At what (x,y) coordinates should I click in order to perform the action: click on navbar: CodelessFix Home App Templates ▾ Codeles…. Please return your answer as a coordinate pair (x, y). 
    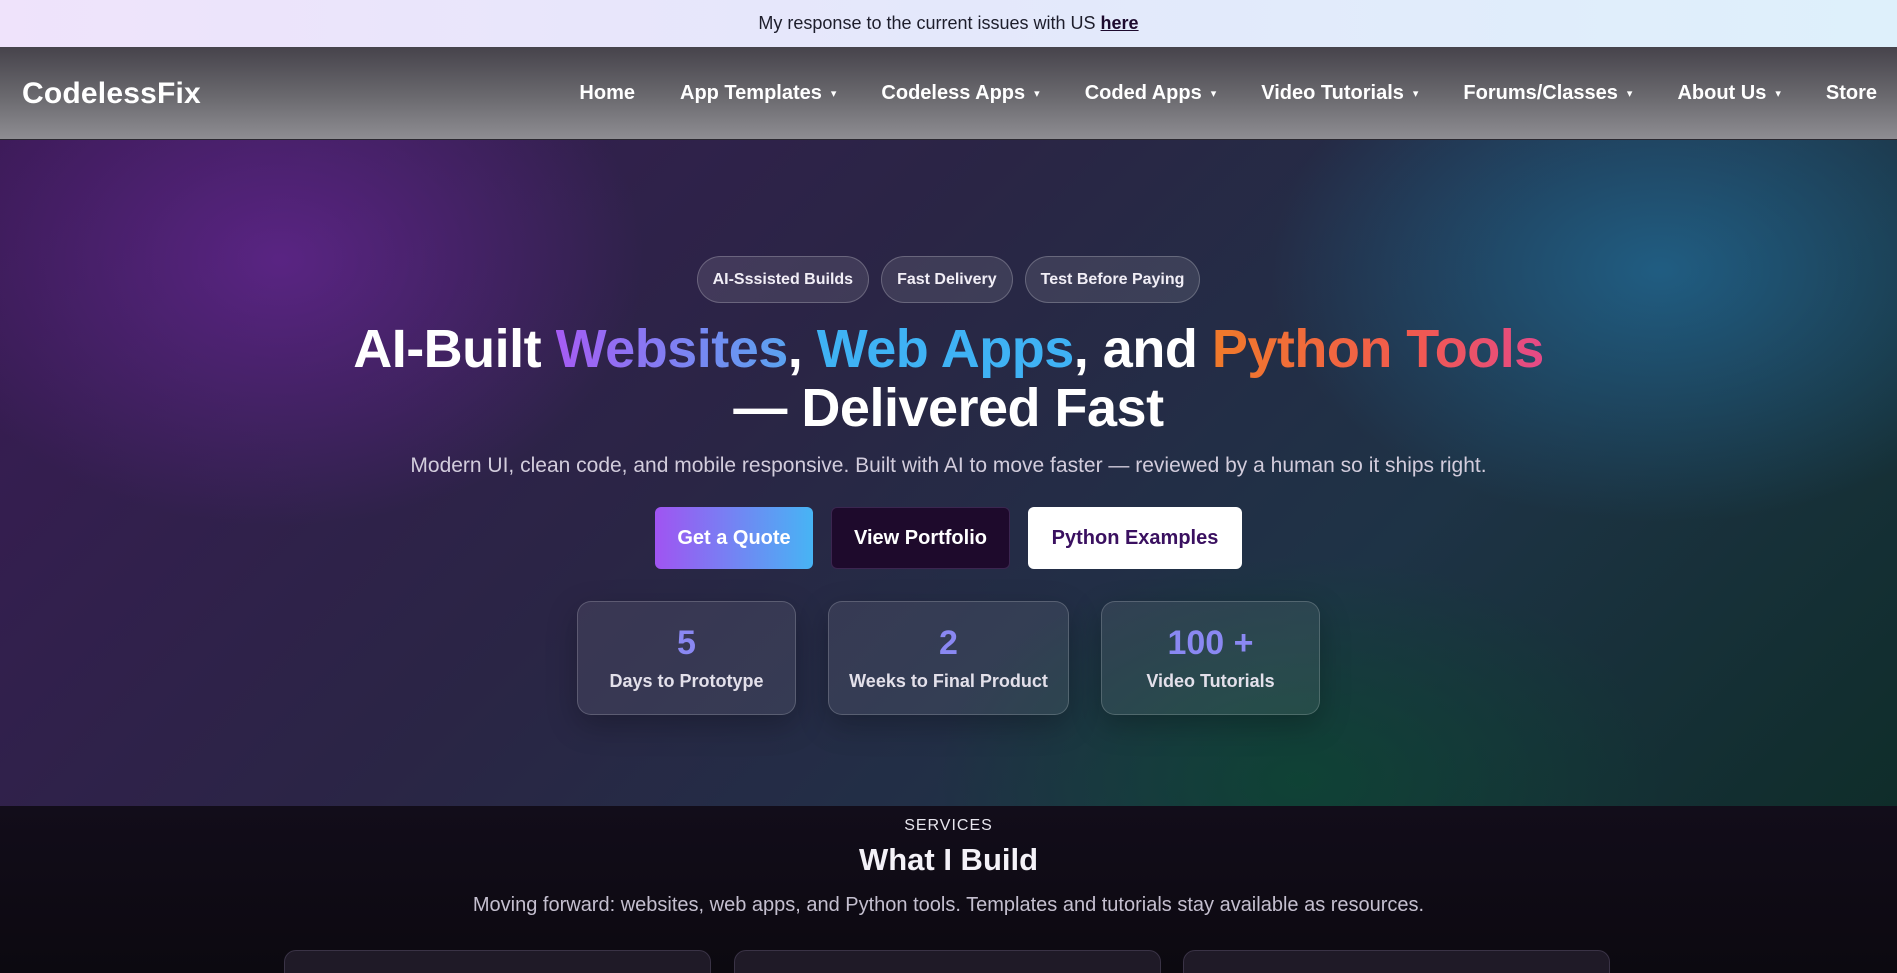
    Looking at the image, I should click on (948, 93).